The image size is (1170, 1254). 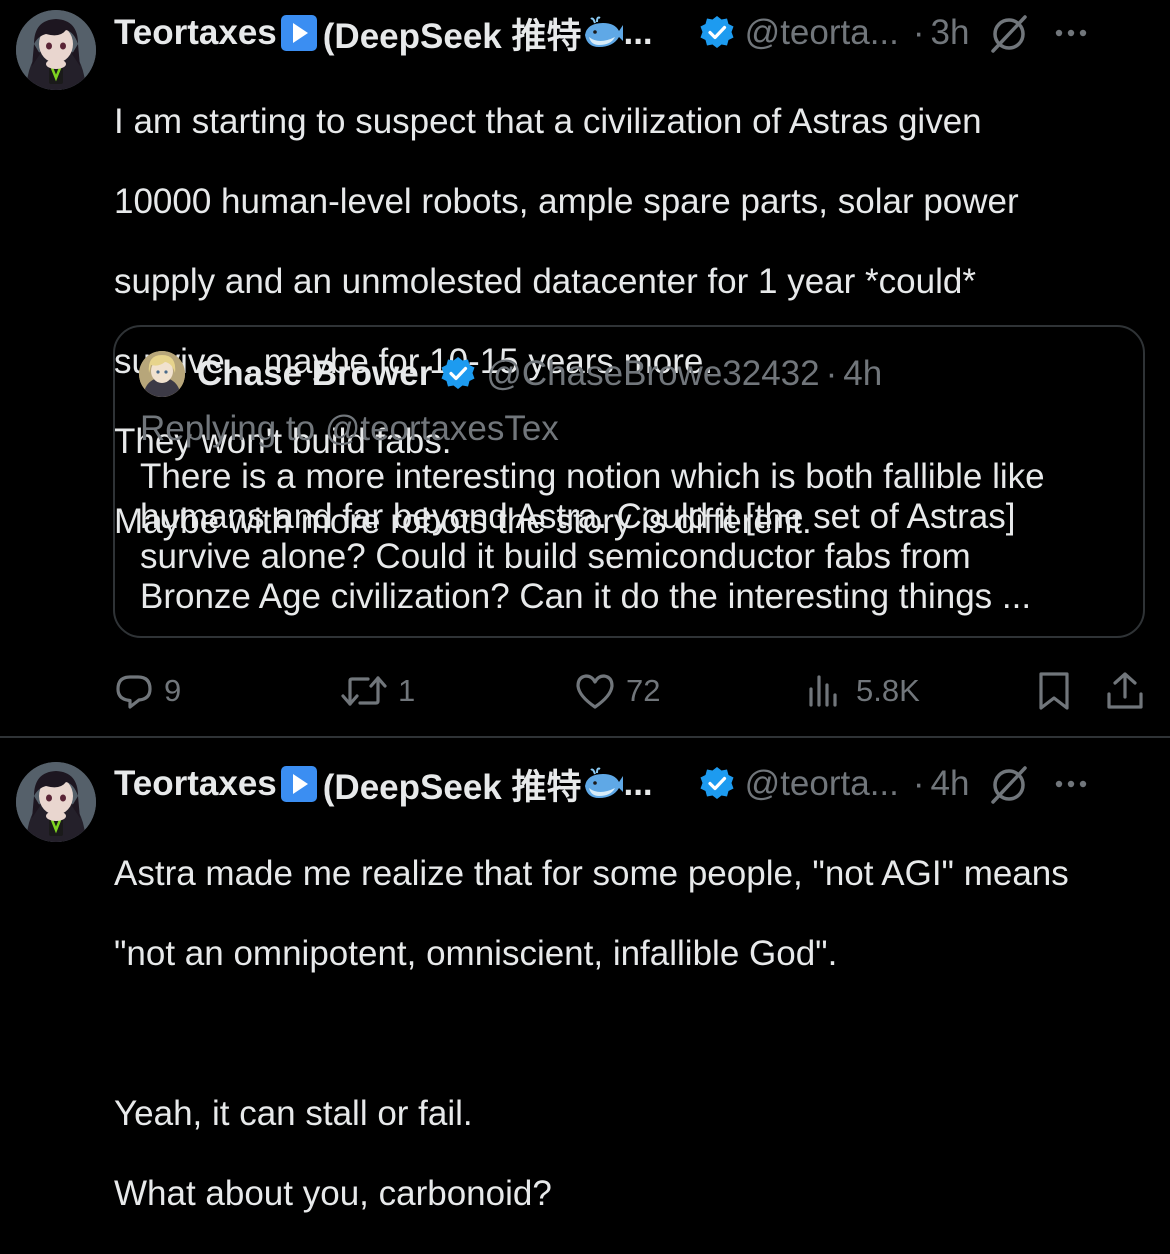 I want to click on views-count: 5.8K, so click(x=888, y=690).